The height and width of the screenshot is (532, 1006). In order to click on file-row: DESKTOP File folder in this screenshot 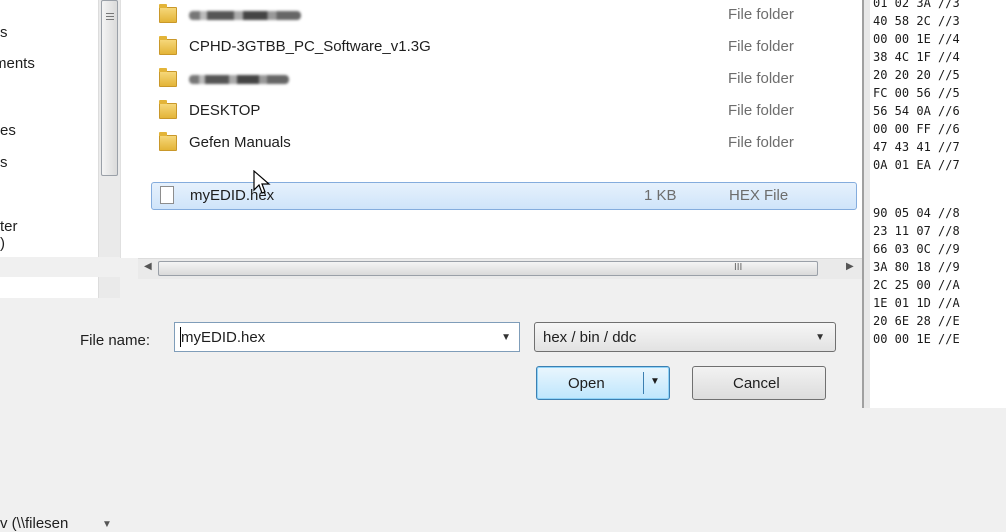, I will do `click(504, 112)`.